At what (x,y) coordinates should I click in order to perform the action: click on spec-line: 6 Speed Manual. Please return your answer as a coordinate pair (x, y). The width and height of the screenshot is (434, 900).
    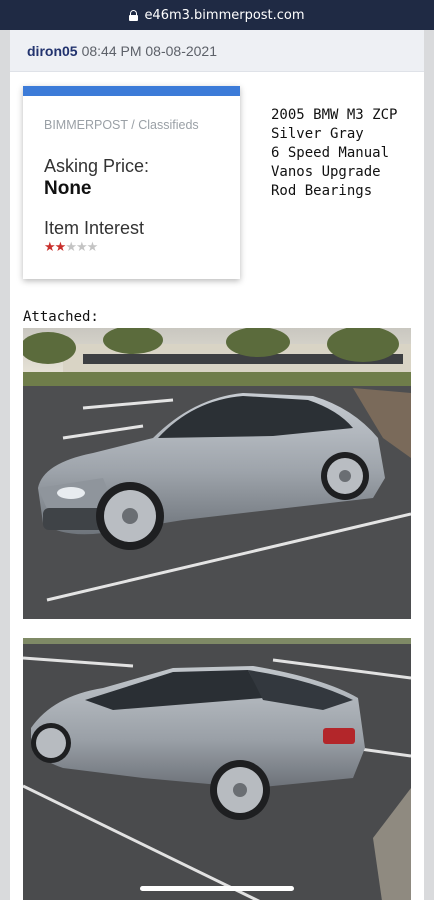
    Looking at the image, I should click on (330, 153).